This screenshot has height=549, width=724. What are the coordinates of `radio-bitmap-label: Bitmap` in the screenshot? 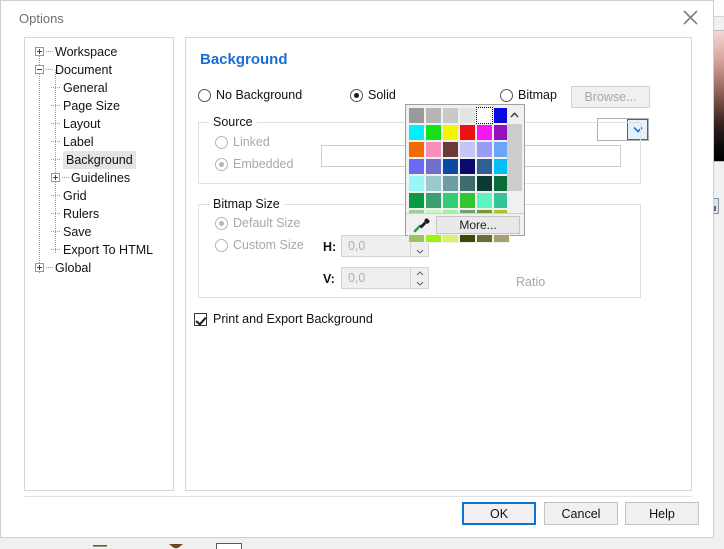 It's located at (537, 95).